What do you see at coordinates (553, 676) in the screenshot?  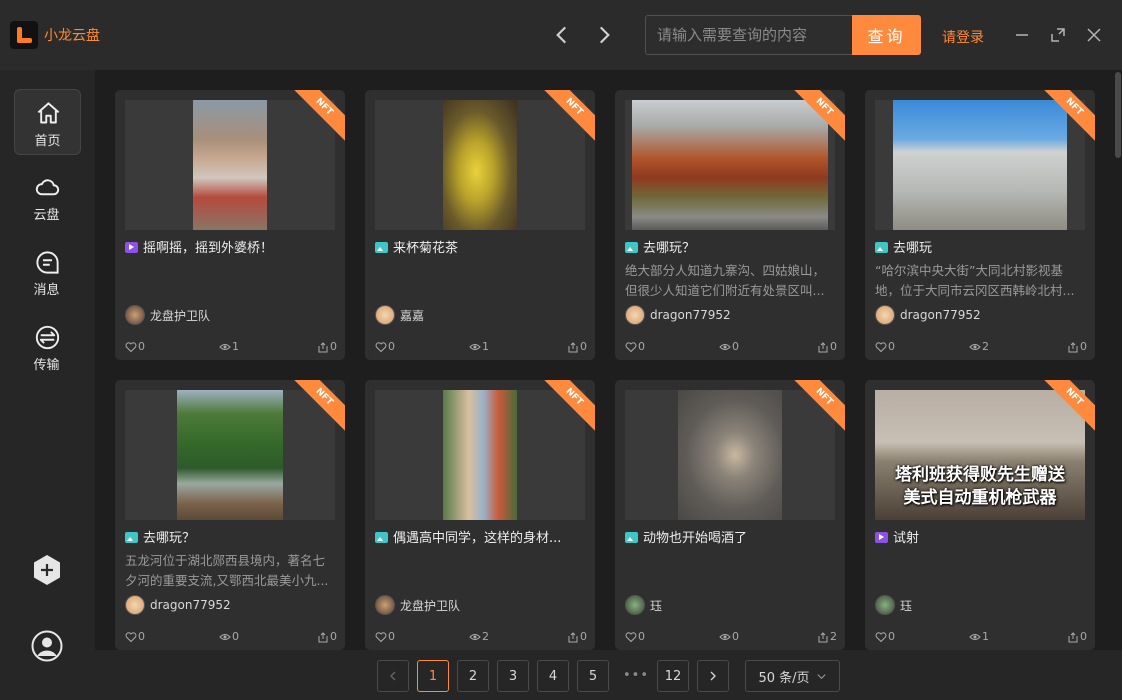 I see `page-button: 4` at bounding box center [553, 676].